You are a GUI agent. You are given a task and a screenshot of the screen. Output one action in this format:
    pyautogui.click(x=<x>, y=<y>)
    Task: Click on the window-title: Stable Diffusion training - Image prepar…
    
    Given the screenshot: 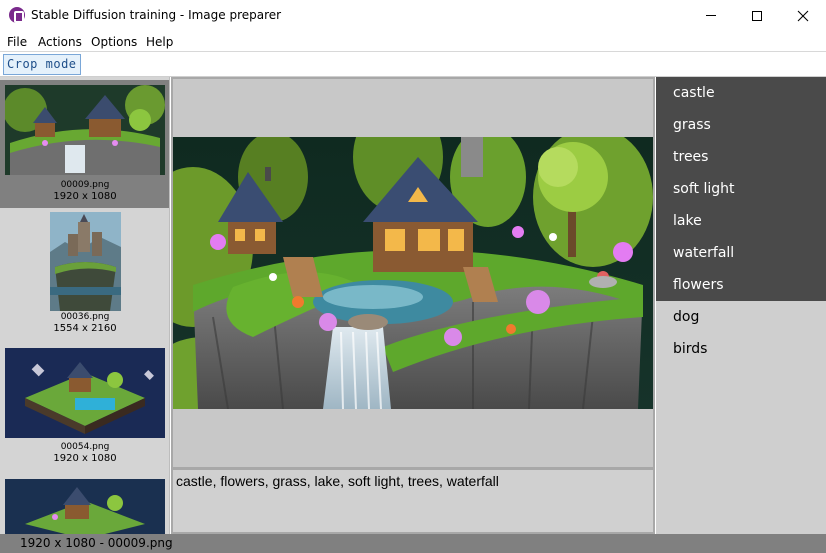 What is the action you would take?
    pyautogui.click(x=156, y=15)
    